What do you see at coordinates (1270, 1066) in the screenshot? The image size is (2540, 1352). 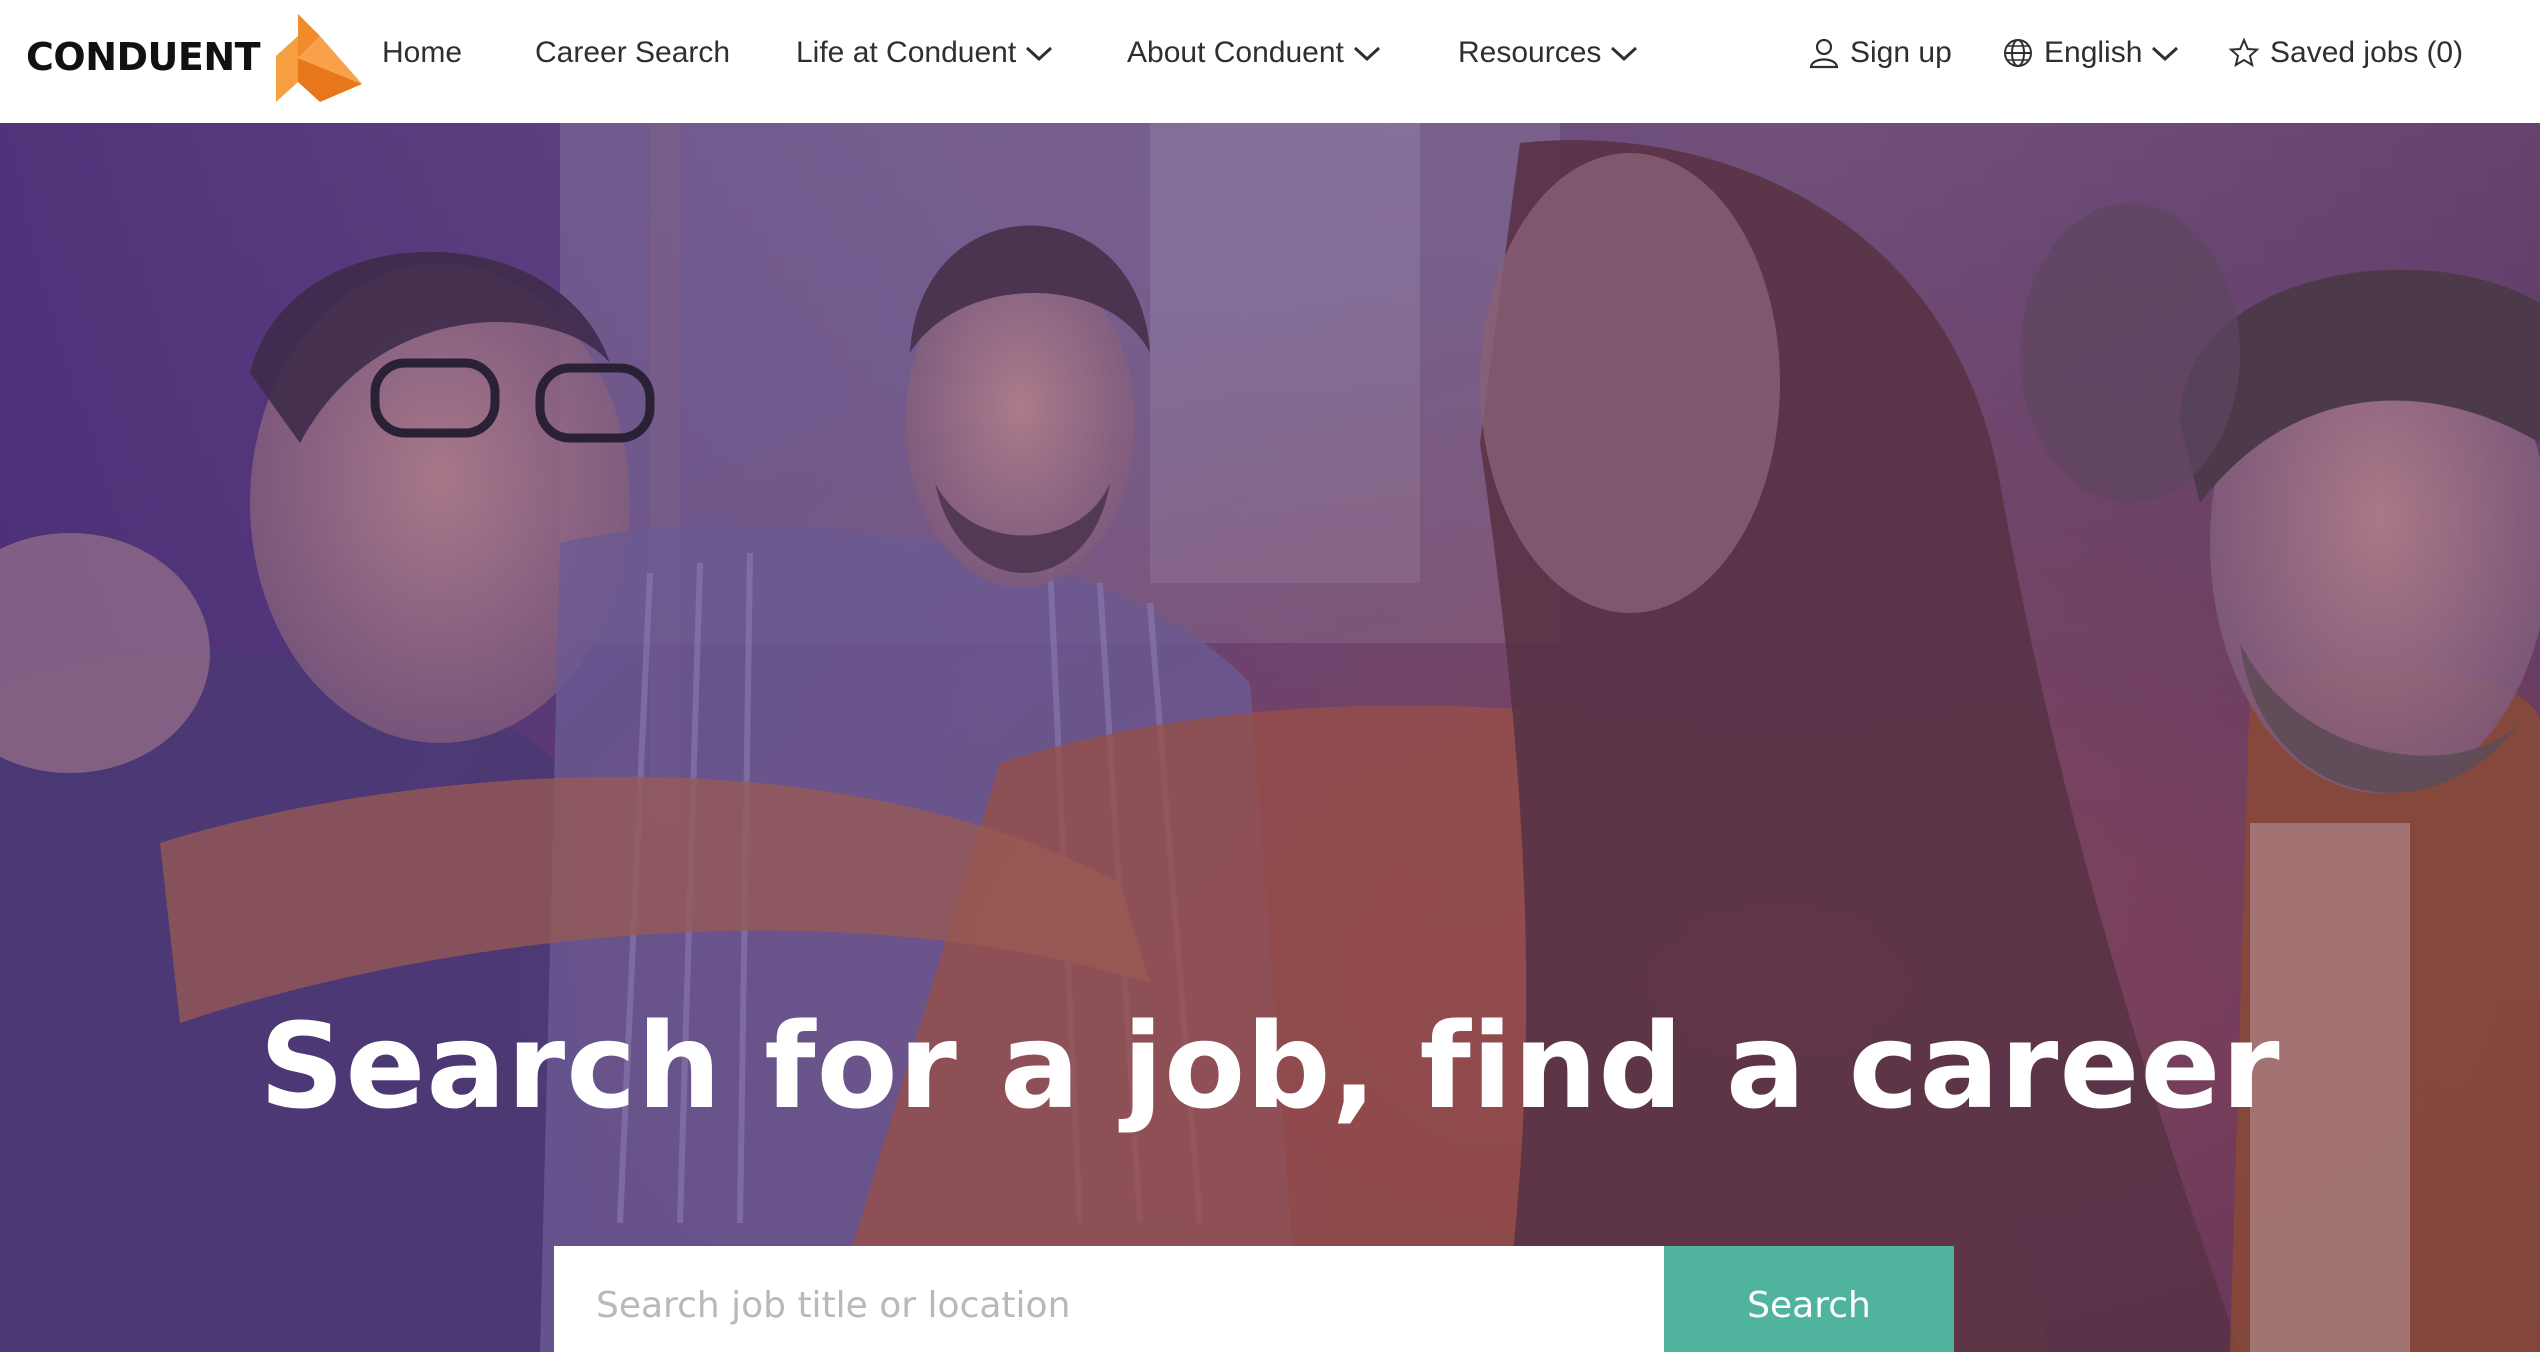 I see `hero-title: Search for a job, find a career` at bounding box center [1270, 1066].